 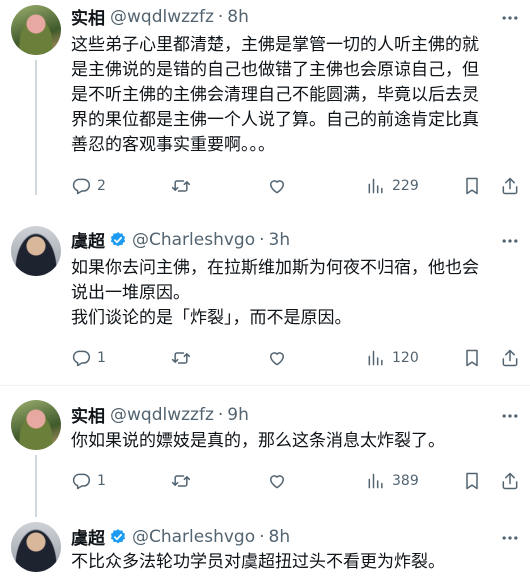 I want to click on tweet-text: 你如果说的嫖妓是真的，那么这条消息太炸裂了。, so click(x=297, y=441).